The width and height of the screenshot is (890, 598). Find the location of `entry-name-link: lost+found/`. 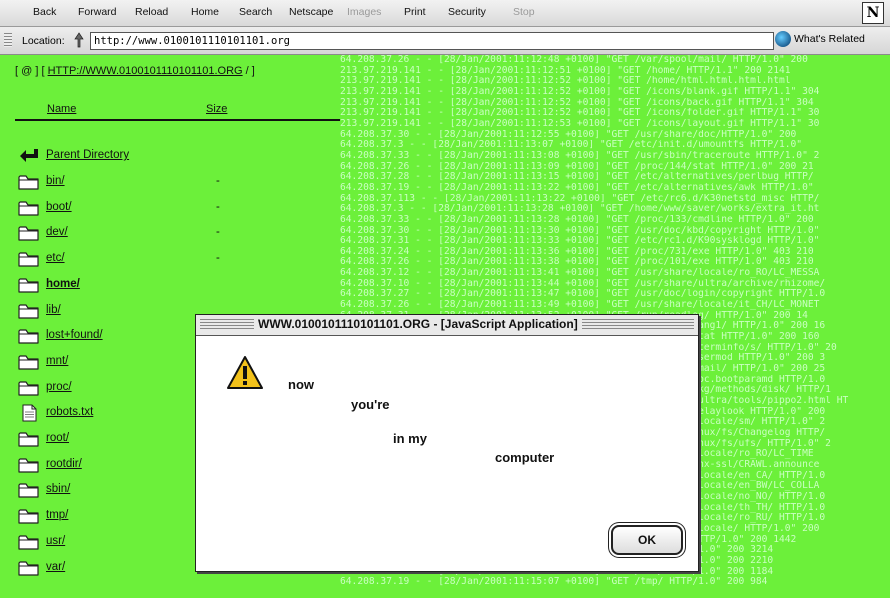

entry-name-link: lost+found/ is located at coordinates (74, 335).